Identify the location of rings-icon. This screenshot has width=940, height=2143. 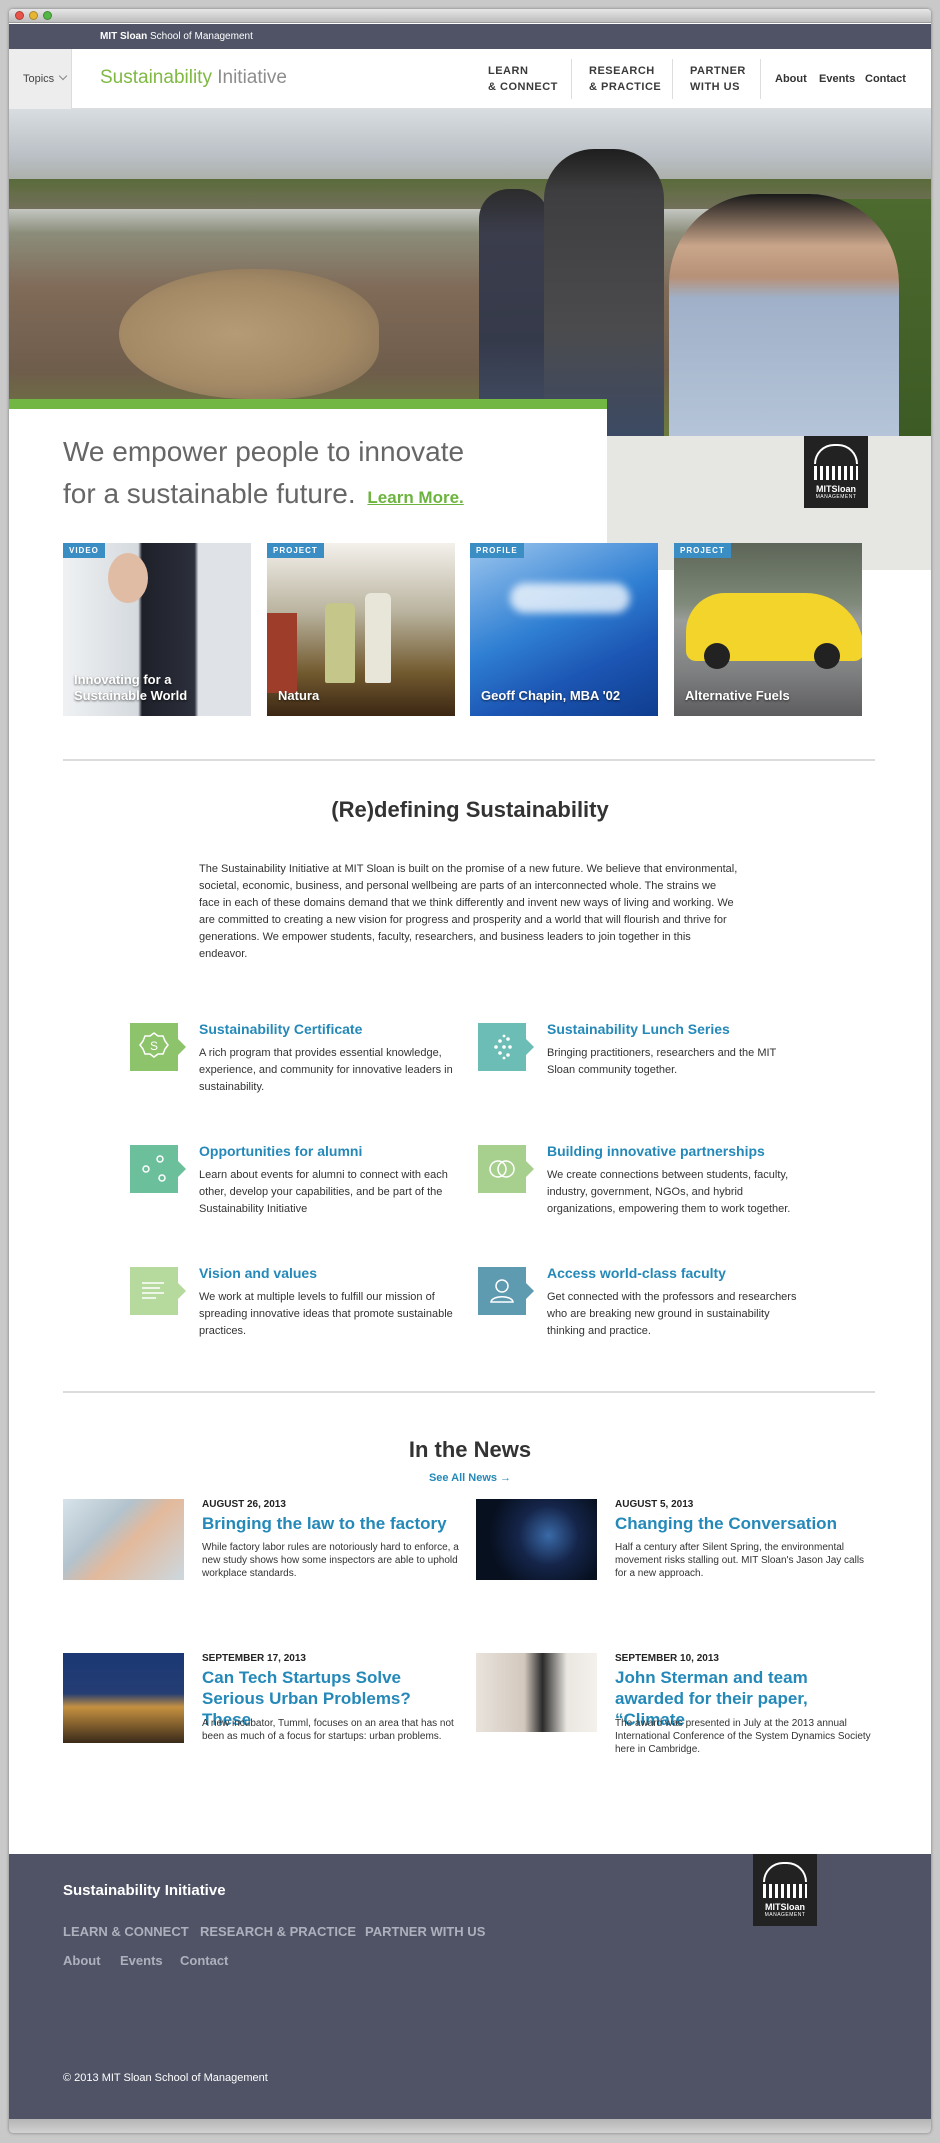
(506, 1169).